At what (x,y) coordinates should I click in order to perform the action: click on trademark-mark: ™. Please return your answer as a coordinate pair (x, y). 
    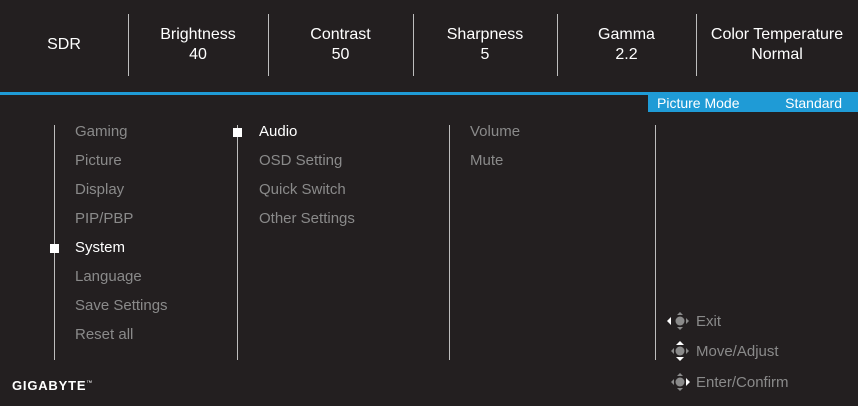
    Looking at the image, I should click on (89, 383).